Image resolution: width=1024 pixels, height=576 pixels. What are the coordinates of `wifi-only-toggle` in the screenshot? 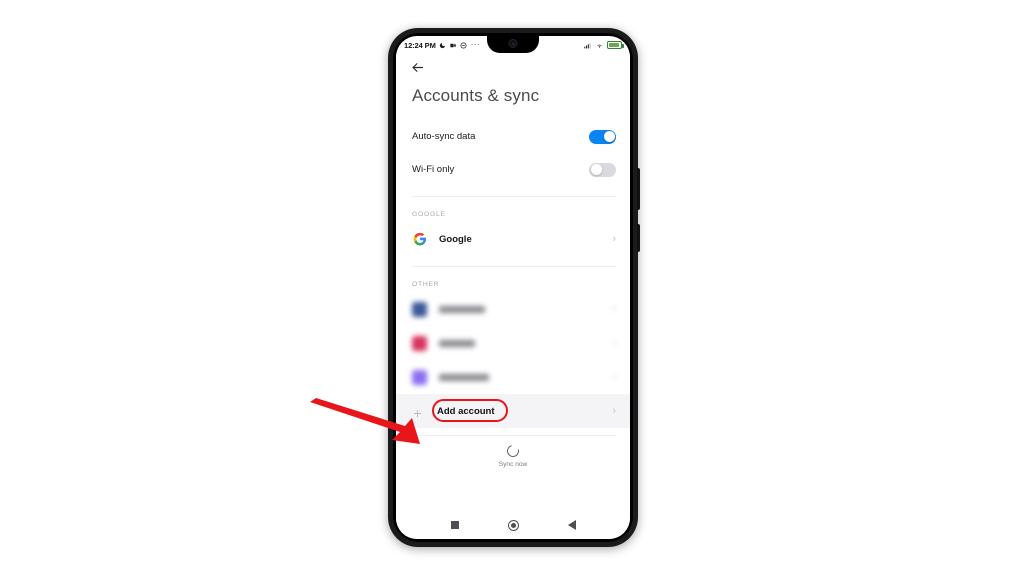 It's located at (602, 169).